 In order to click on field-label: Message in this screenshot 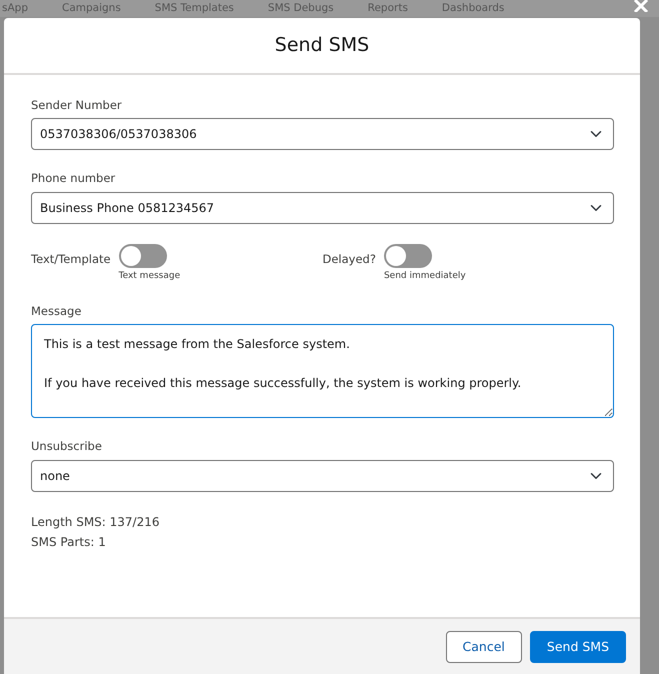, I will do `click(56, 311)`.